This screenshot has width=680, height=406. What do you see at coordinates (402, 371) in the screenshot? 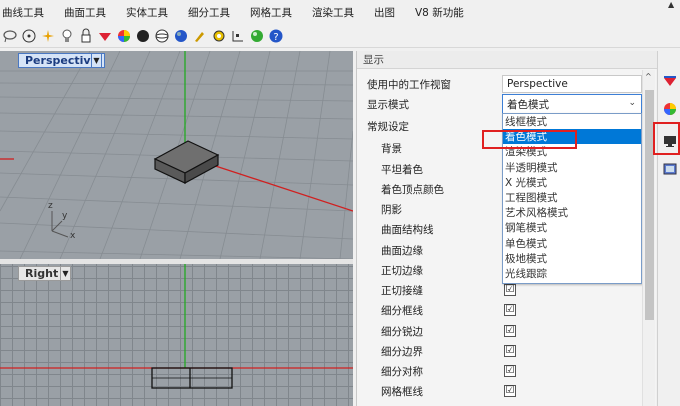
I see `setting-subd-symmetry: 细分对称` at bounding box center [402, 371].